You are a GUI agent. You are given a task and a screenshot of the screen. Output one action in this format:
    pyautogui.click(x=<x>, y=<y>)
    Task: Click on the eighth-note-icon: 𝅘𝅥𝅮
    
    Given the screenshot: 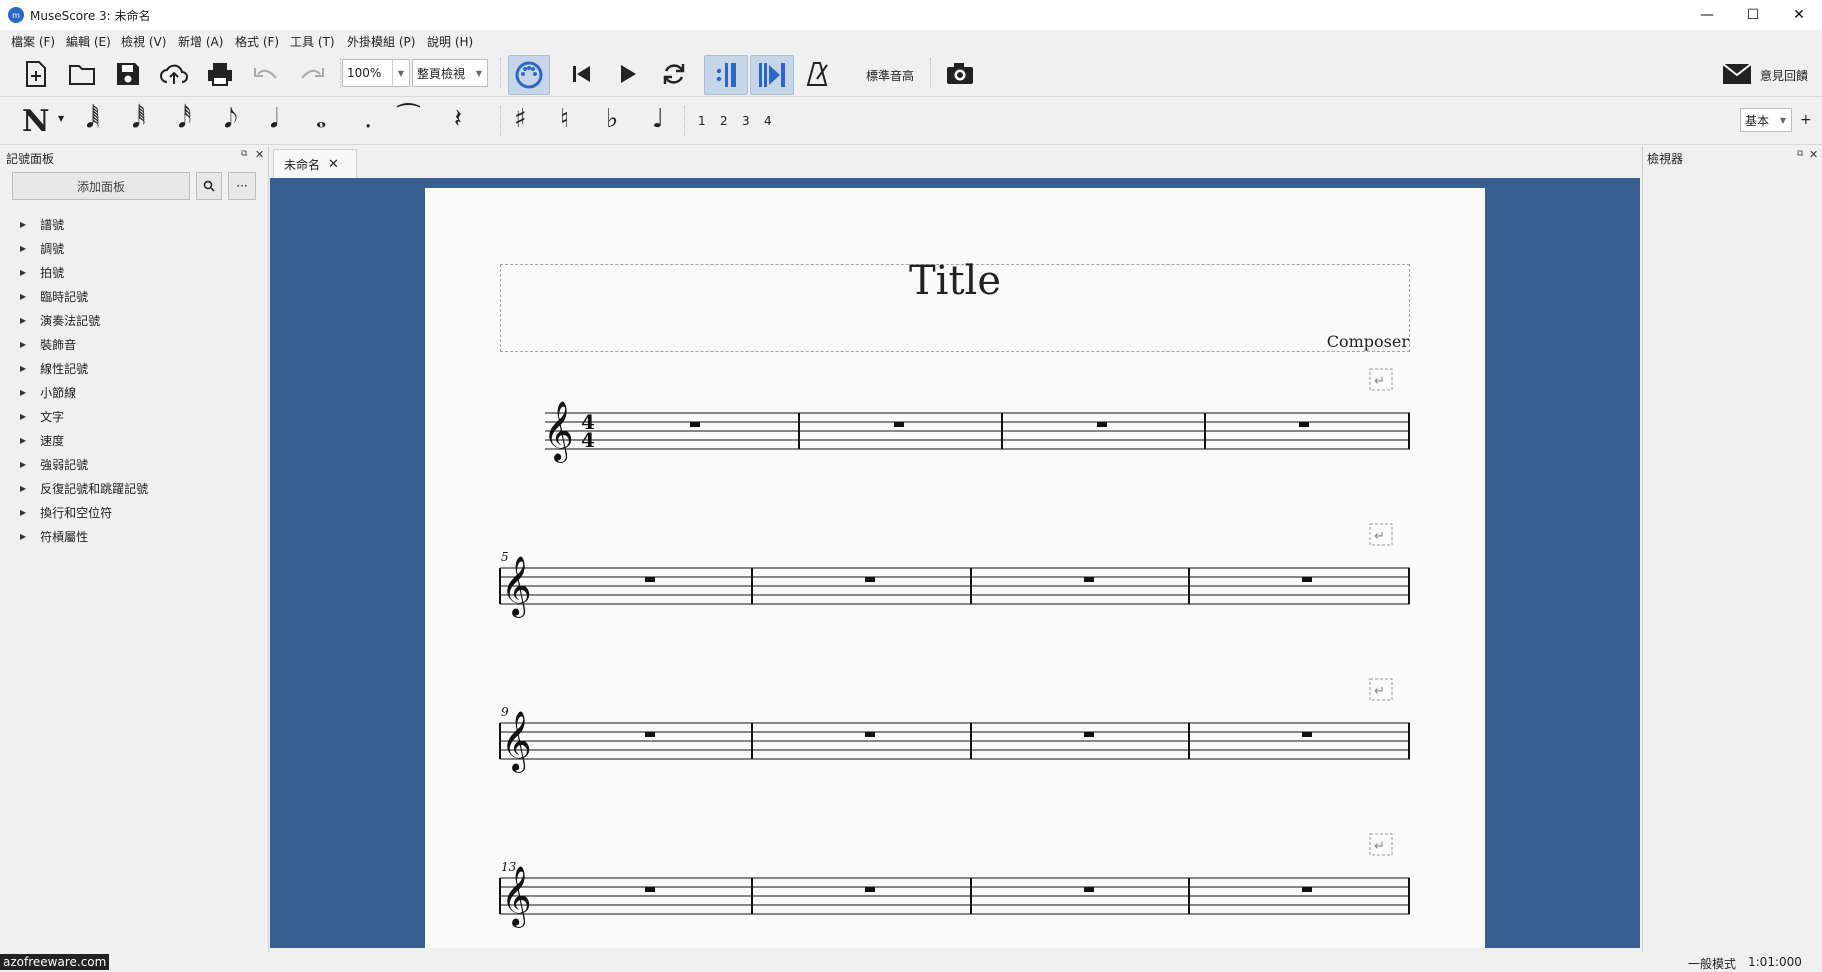 What is the action you would take?
    pyautogui.click(x=231, y=119)
    